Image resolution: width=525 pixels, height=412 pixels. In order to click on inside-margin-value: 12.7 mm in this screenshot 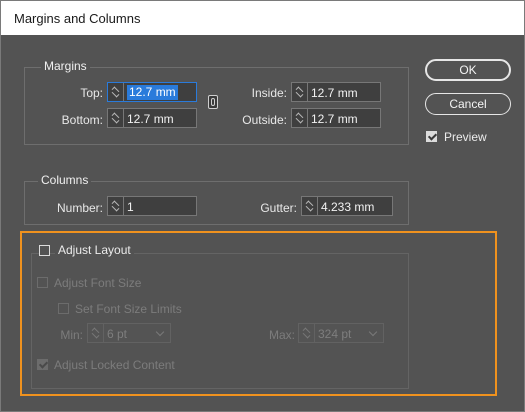, I will do `click(334, 93)`.